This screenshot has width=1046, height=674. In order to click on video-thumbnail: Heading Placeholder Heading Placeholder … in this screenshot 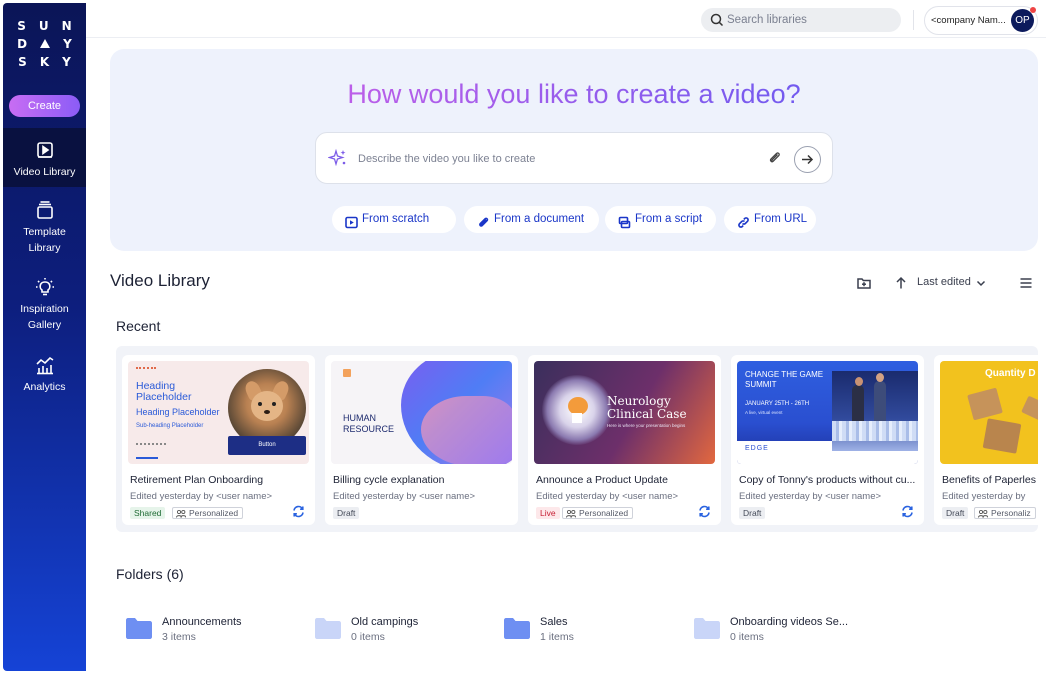, I will do `click(218, 412)`.